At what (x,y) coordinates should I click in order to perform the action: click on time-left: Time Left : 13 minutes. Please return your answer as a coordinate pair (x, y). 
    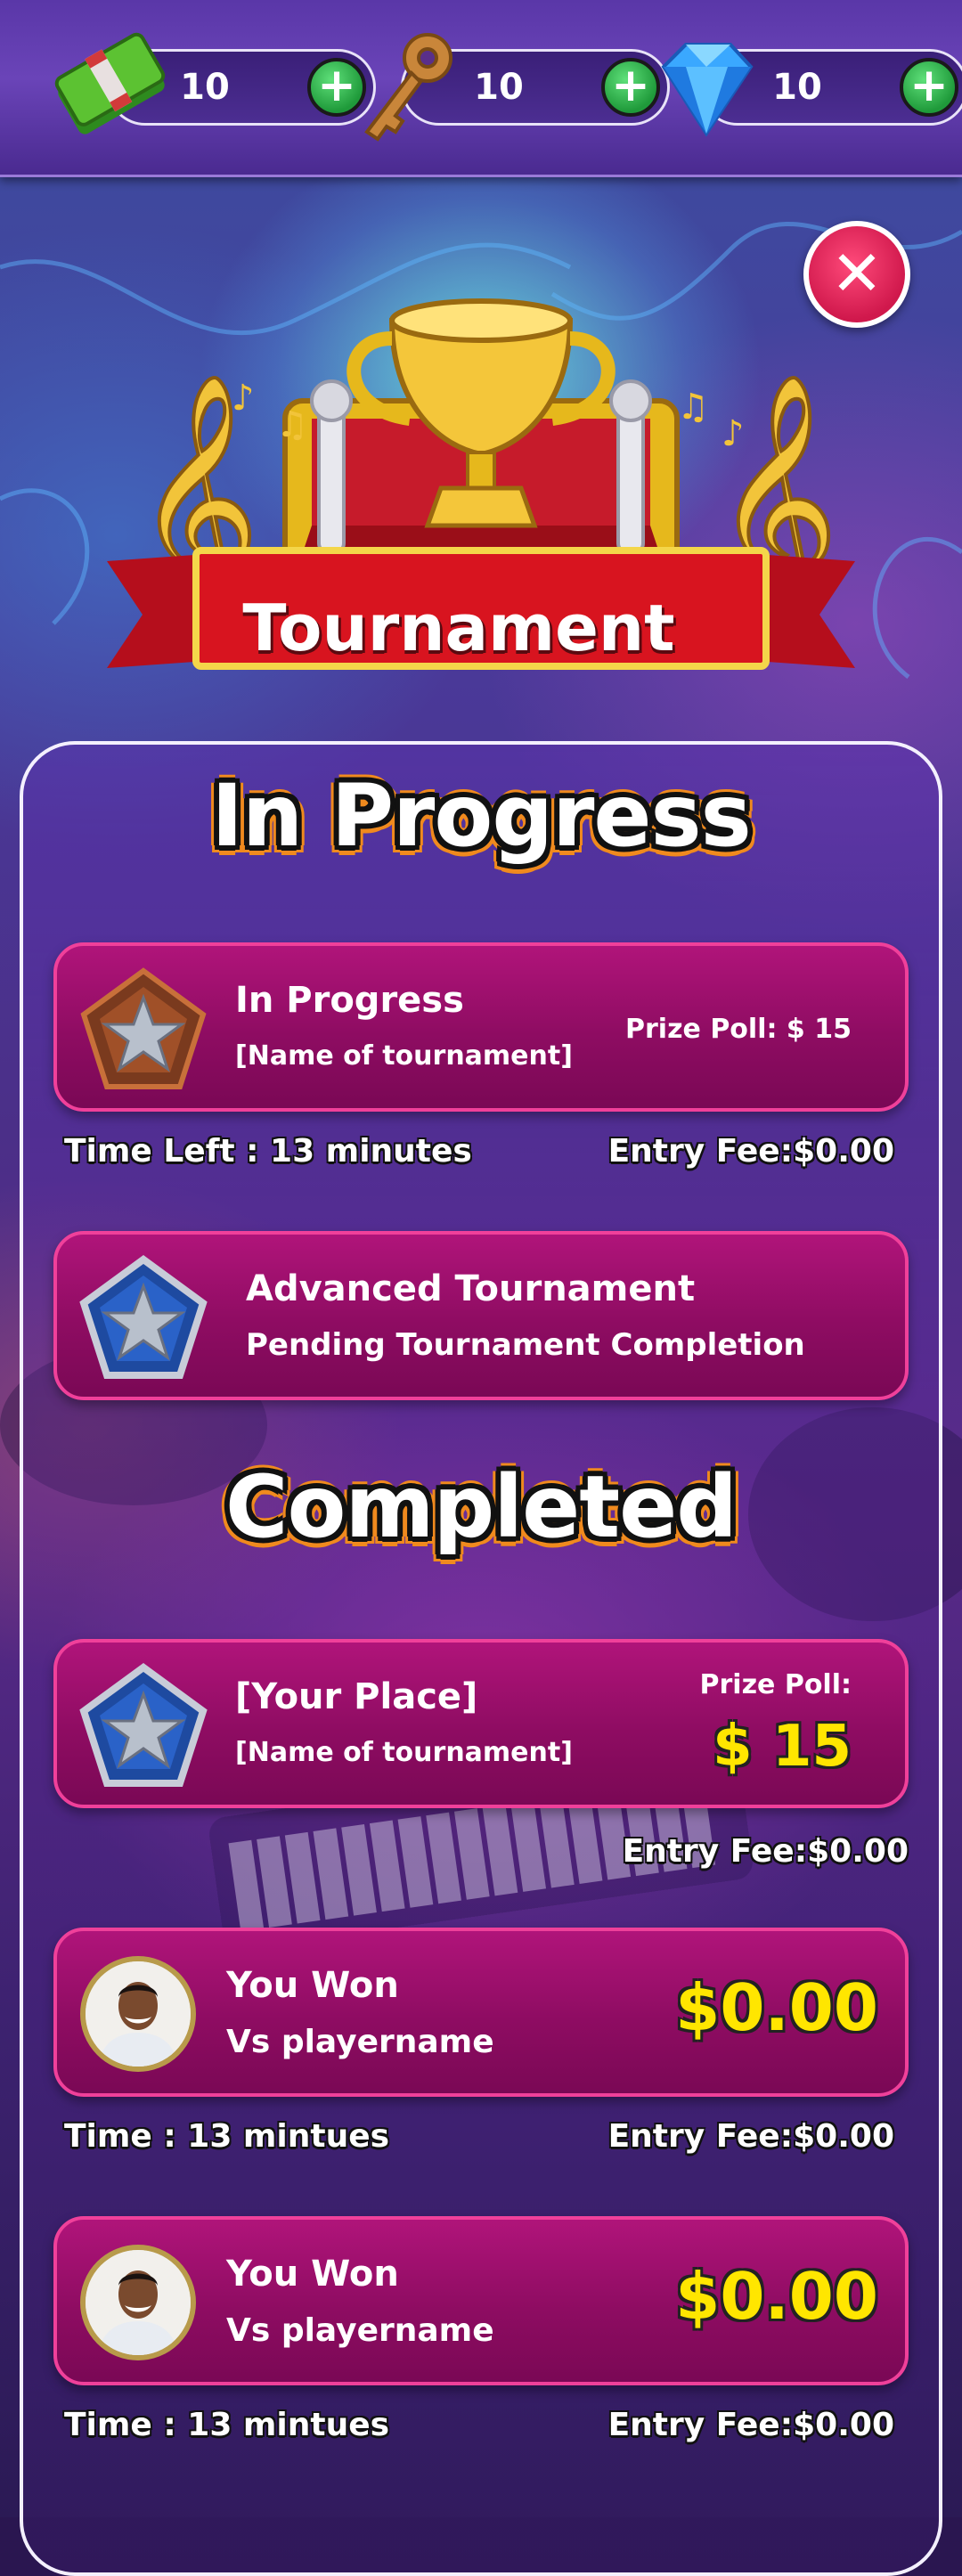
    Looking at the image, I should click on (268, 1152).